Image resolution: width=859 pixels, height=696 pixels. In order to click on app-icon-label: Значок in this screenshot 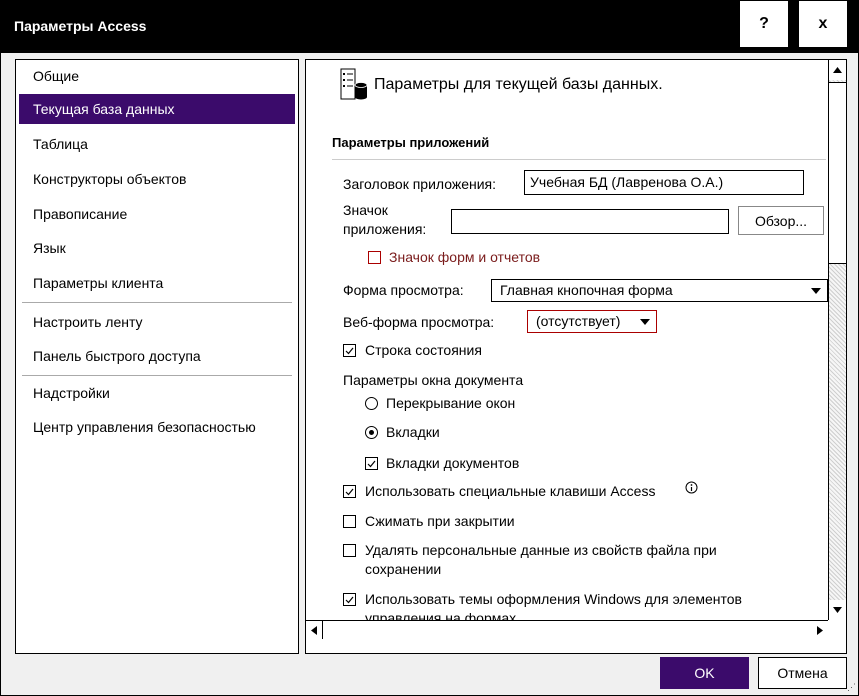, I will do `click(365, 210)`.